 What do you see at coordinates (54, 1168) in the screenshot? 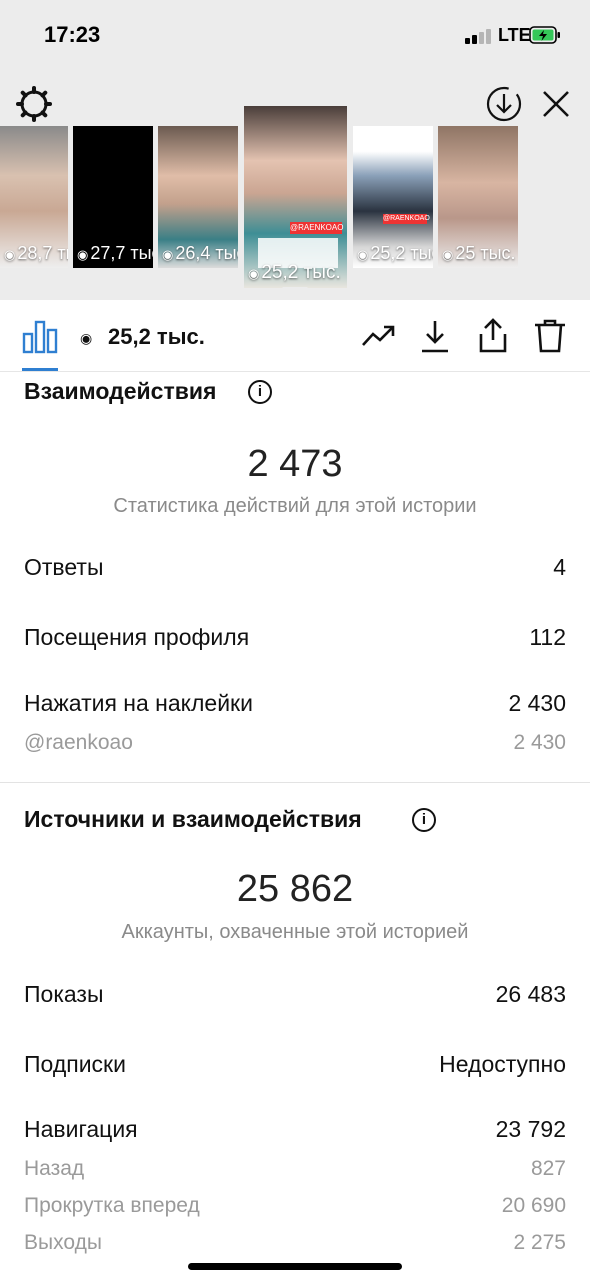
I see `back-label: Назад` at bounding box center [54, 1168].